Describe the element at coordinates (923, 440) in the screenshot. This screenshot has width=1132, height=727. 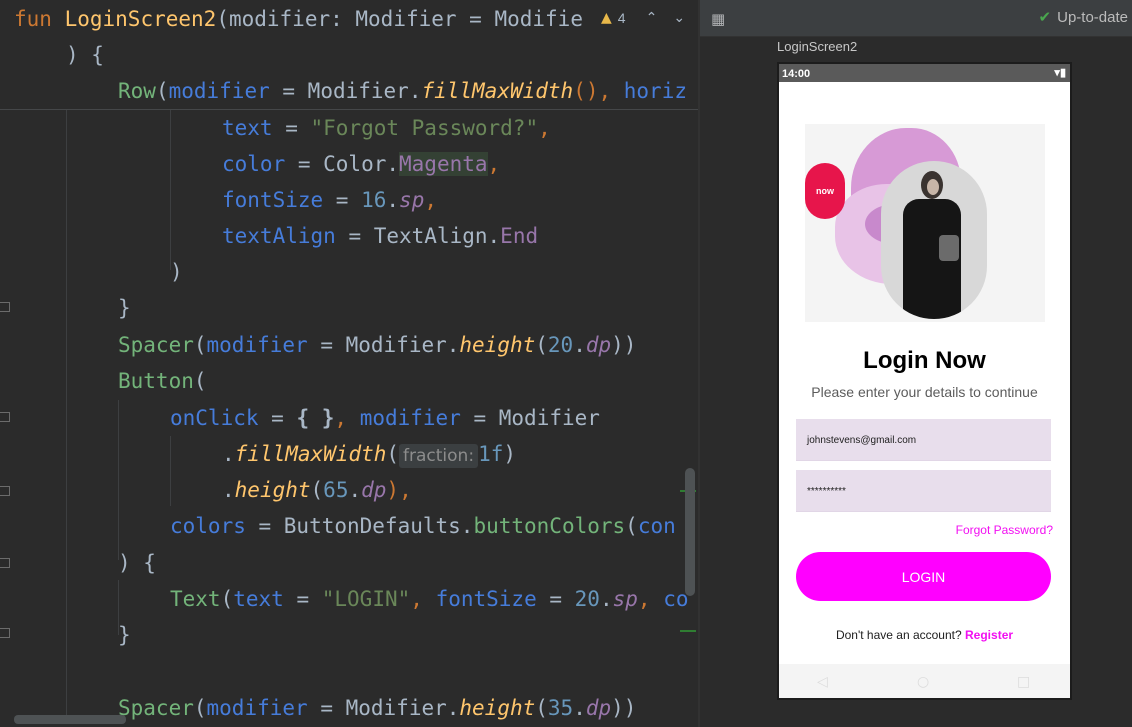
I see `email-field: johnstevens@gmail.com` at that location.